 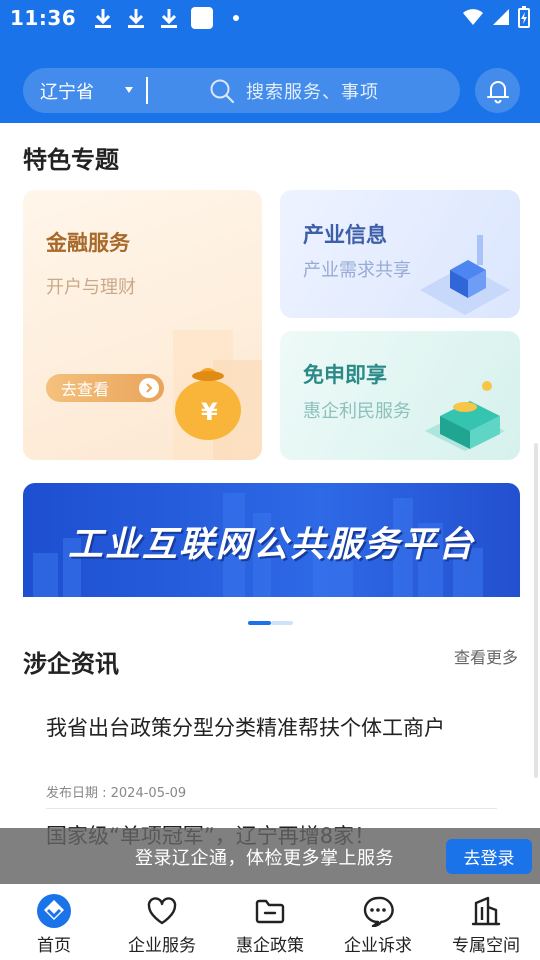 I want to click on nav-item-enterprise-service: 企业服务, so click(x=162, y=922).